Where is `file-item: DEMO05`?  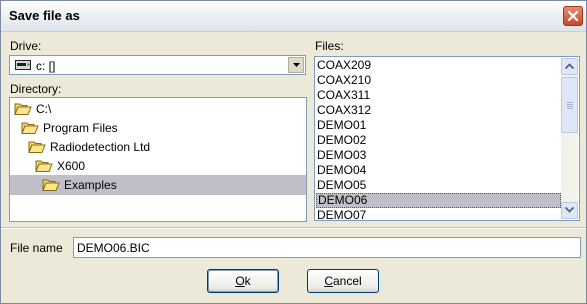
file-item: DEMO05 is located at coordinates (438, 185).